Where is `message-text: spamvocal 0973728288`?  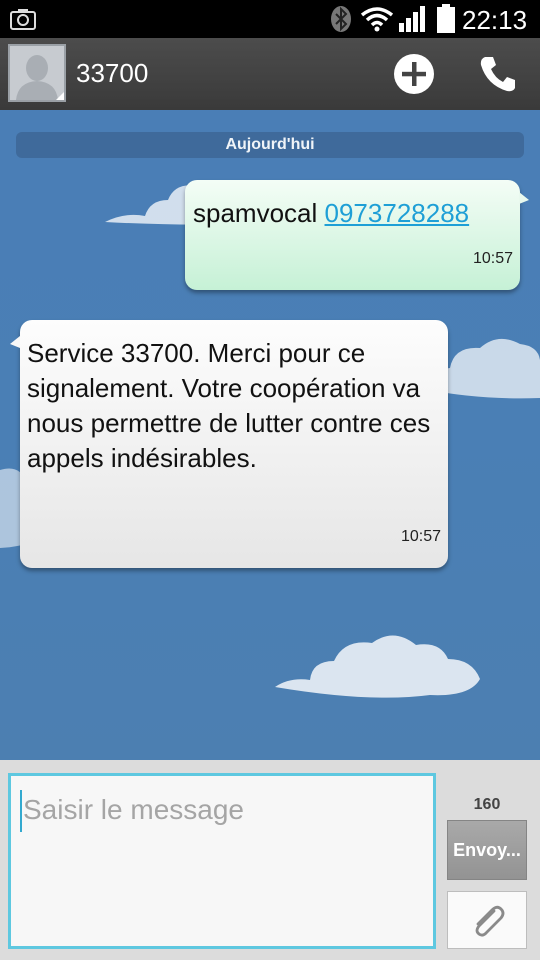 message-text: spamvocal 0973728288 is located at coordinates (331, 213).